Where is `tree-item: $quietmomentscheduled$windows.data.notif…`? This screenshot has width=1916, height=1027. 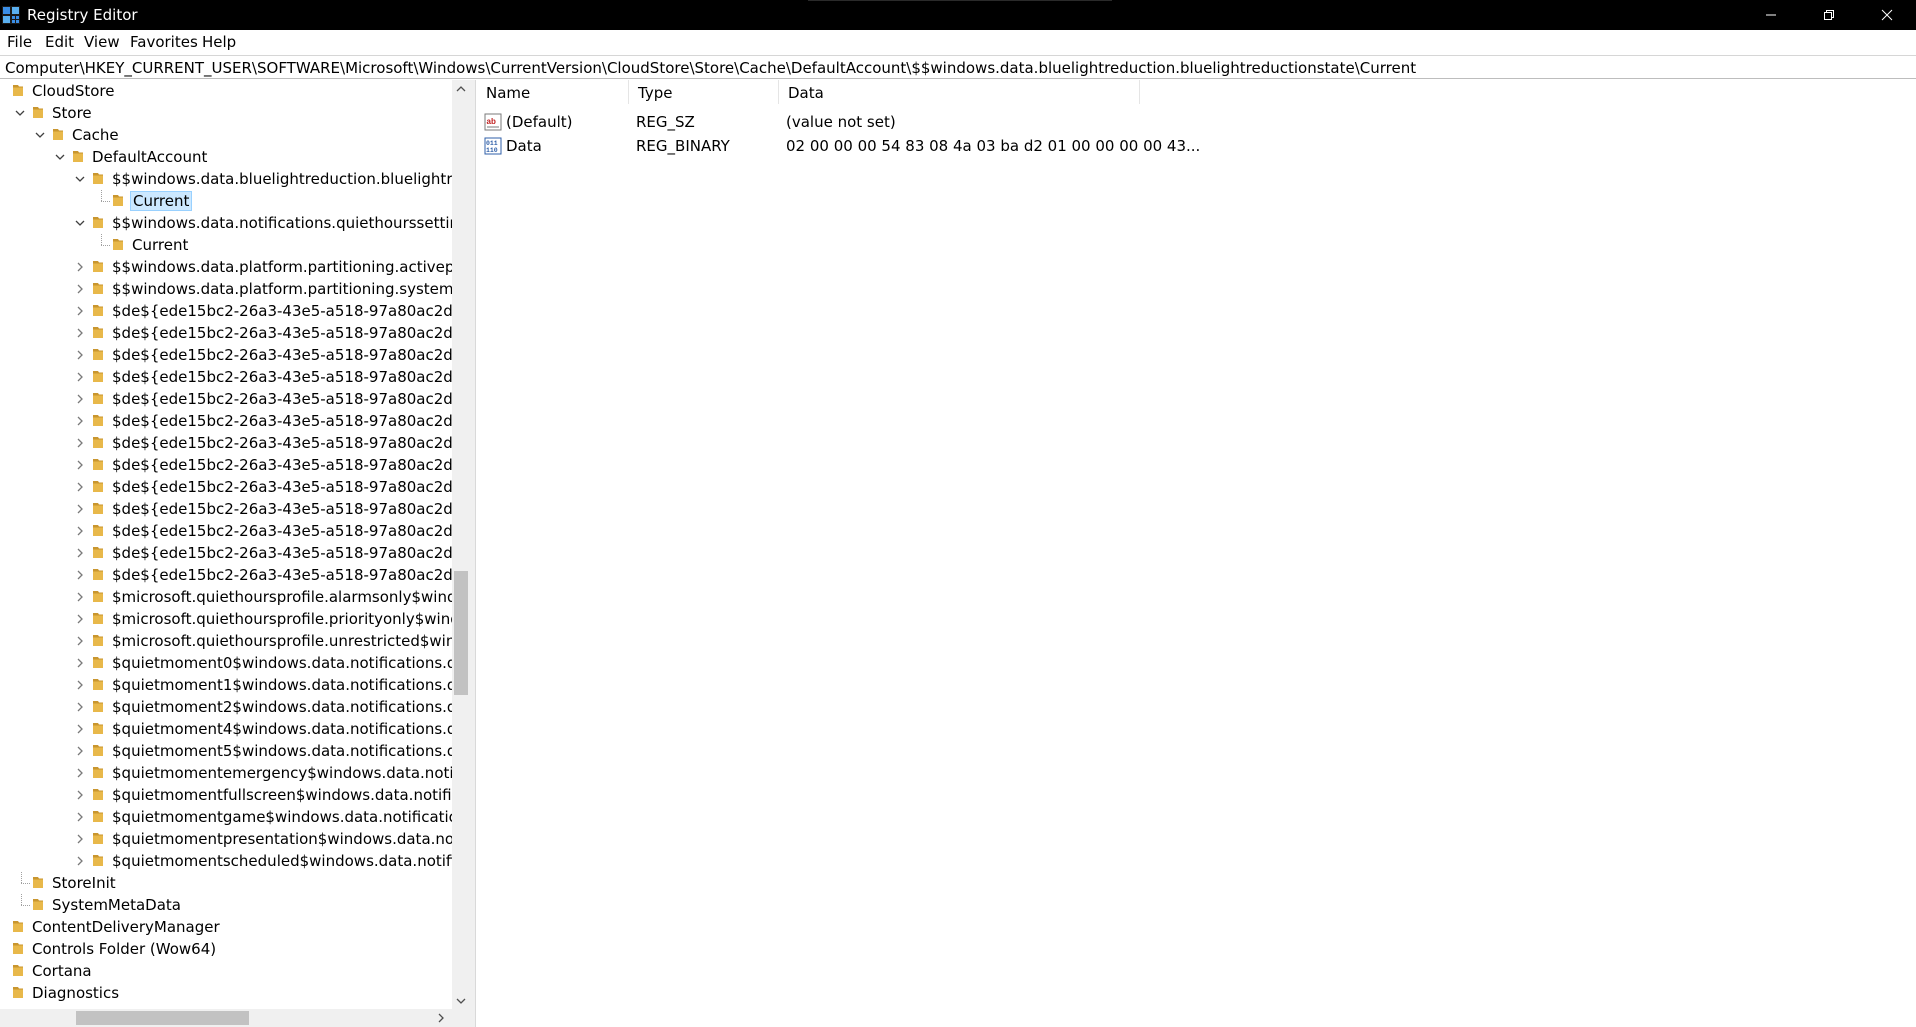 tree-item: $quietmomentscheduled$windows.data.notif… is located at coordinates (226, 861).